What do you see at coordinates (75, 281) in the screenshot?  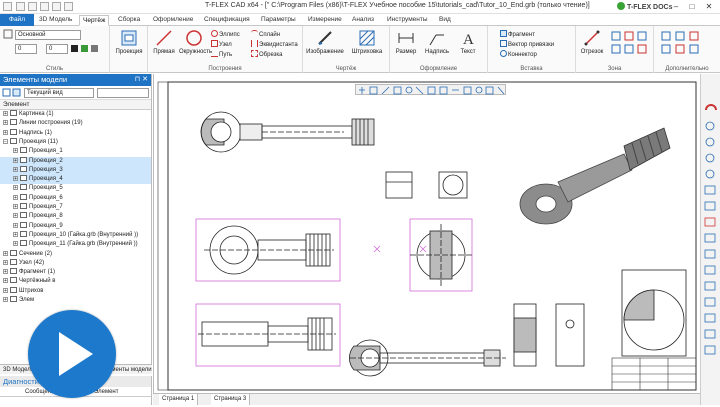 I see `tree-item: + Чертёжный в` at bounding box center [75, 281].